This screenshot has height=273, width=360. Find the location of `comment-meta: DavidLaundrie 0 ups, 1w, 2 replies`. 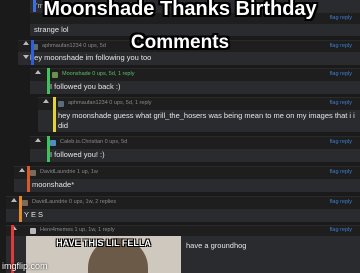

comment-meta: DavidLaundrie 0 ups, 1w, 2 replies is located at coordinates (74, 202).